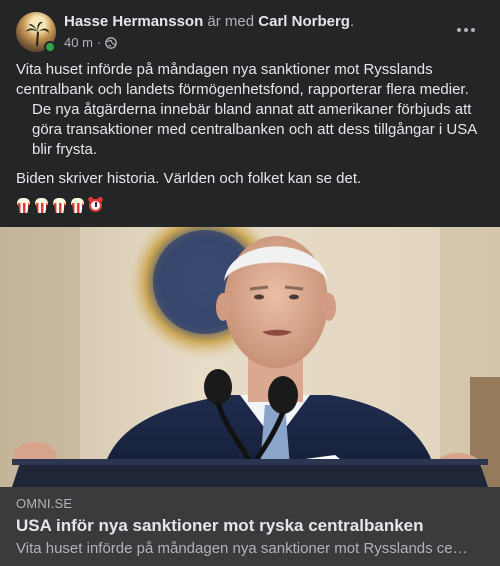 The width and height of the screenshot is (500, 566). Describe the element at coordinates (231, 21) in the screenshot. I see `with-text: är med` at that location.